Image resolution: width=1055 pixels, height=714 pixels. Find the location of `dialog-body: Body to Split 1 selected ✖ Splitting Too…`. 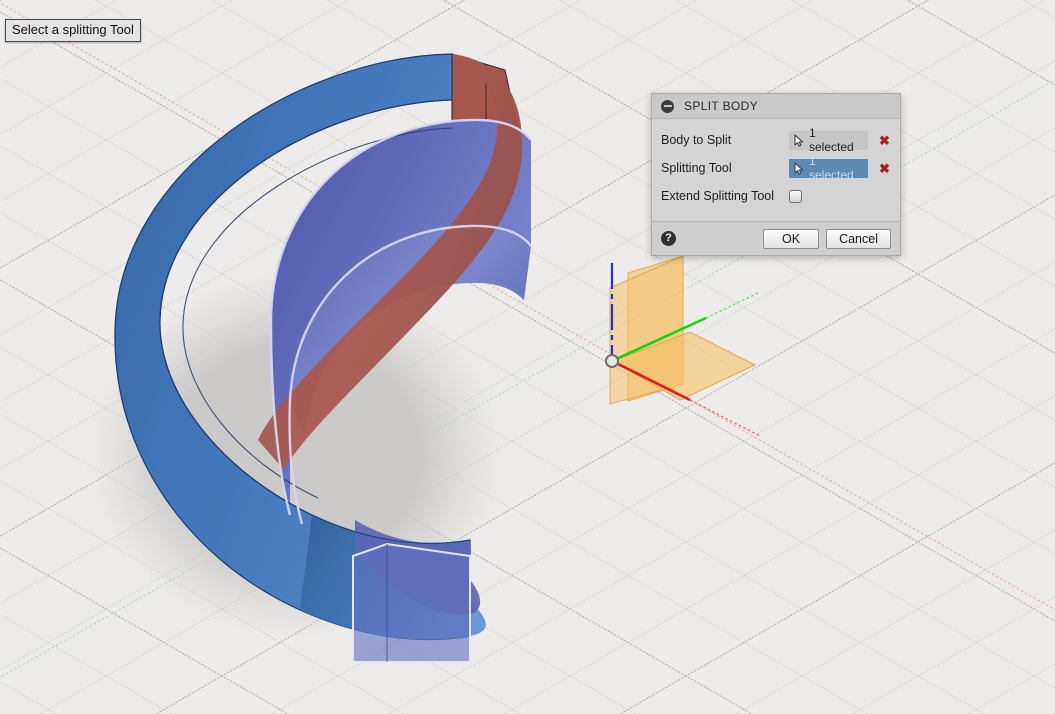

dialog-body: Body to Split 1 selected ✖ Splitting Too… is located at coordinates (776, 170).